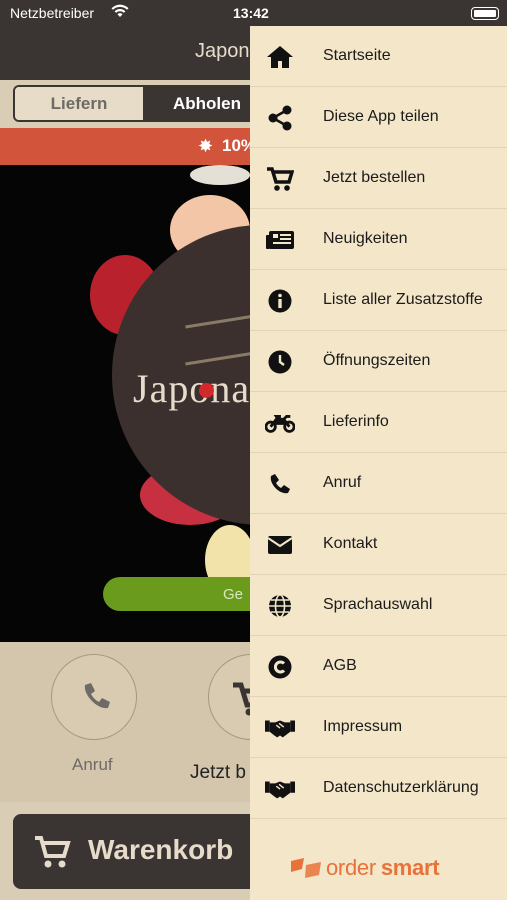 This screenshot has width=507, height=900. I want to click on share-icon, so click(280, 118).